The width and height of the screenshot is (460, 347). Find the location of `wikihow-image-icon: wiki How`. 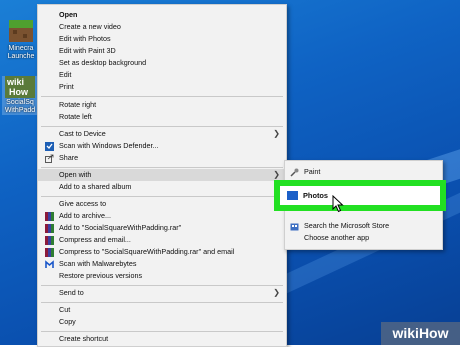

wikihow-image-icon: wiki How is located at coordinates (20, 87).